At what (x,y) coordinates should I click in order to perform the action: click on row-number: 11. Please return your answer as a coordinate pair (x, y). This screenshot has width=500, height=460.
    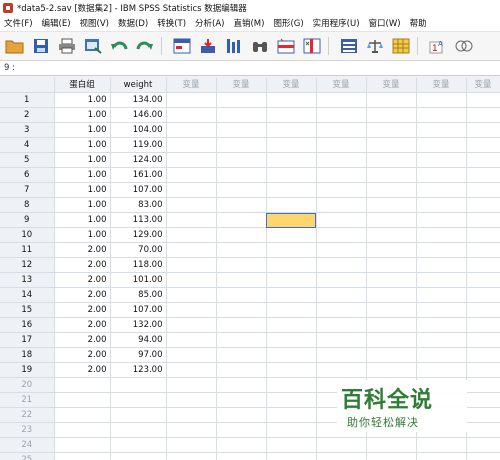
    Looking at the image, I should click on (27, 250).